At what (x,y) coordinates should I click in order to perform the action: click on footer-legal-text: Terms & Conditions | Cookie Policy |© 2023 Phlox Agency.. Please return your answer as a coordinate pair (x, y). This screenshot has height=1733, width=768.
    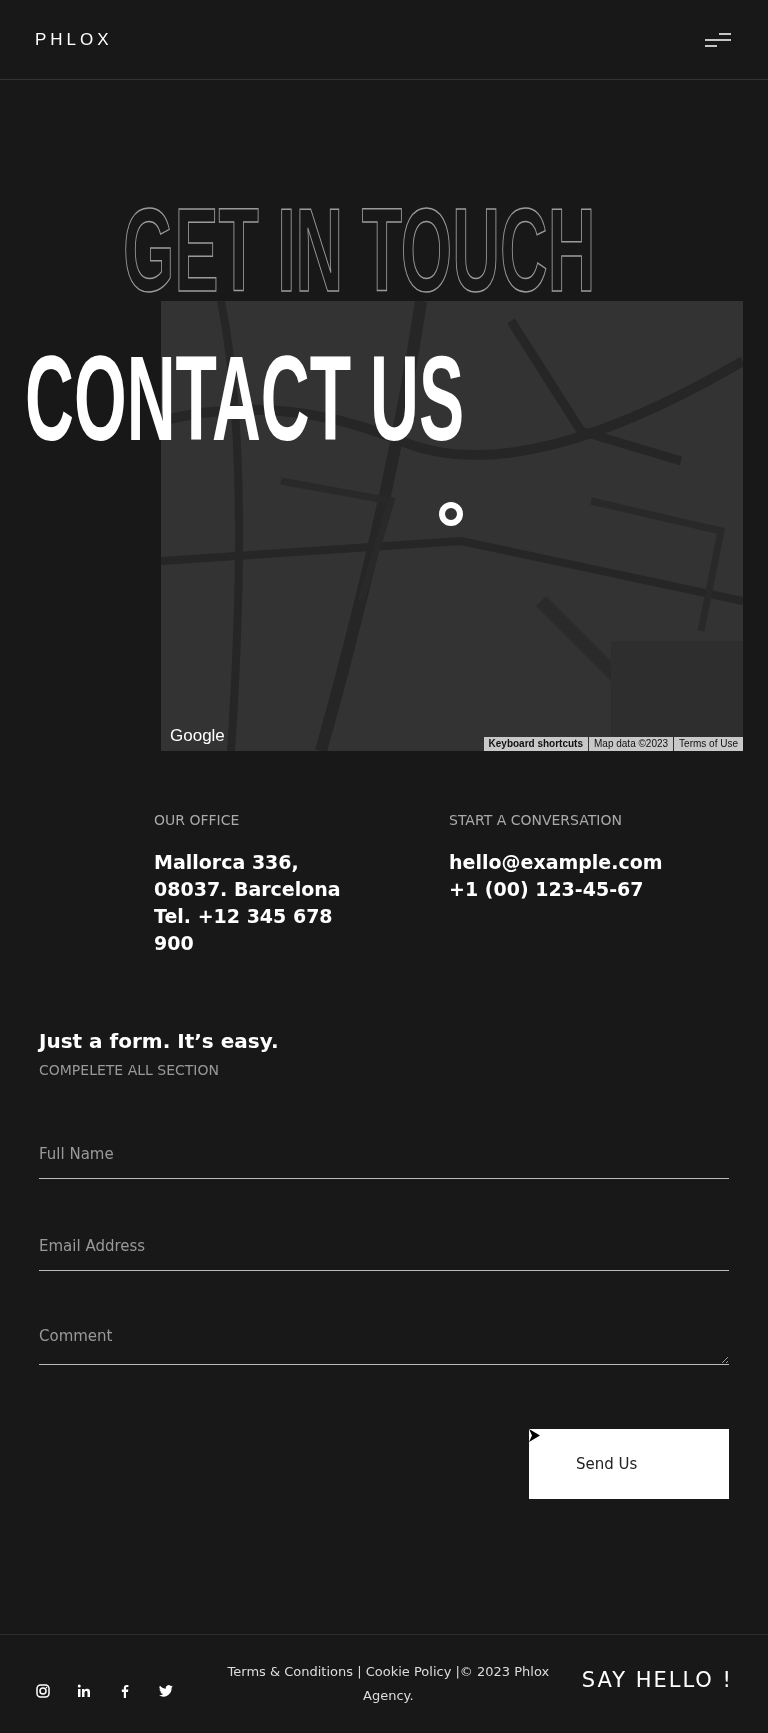
    Looking at the image, I should click on (388, 1684).